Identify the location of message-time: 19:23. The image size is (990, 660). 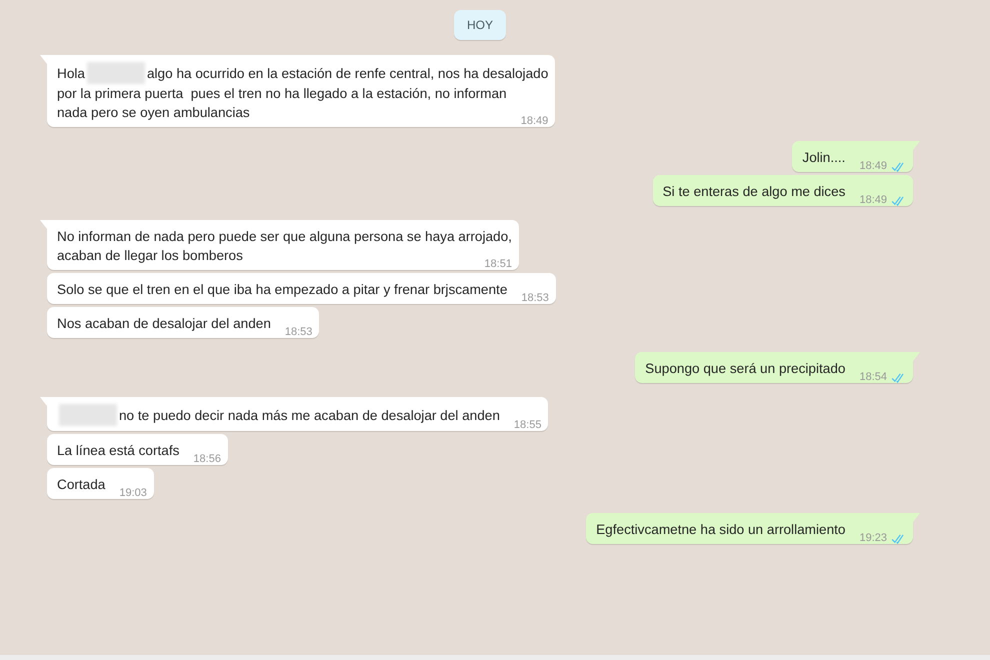
(873, 538).